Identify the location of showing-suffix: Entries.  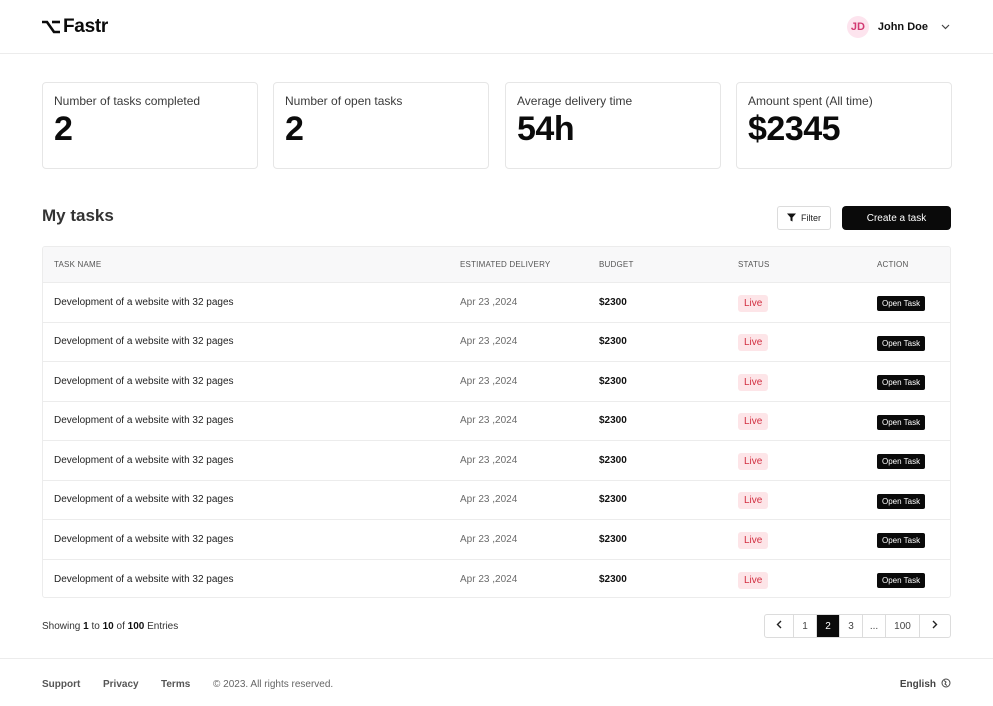
(163, 626).